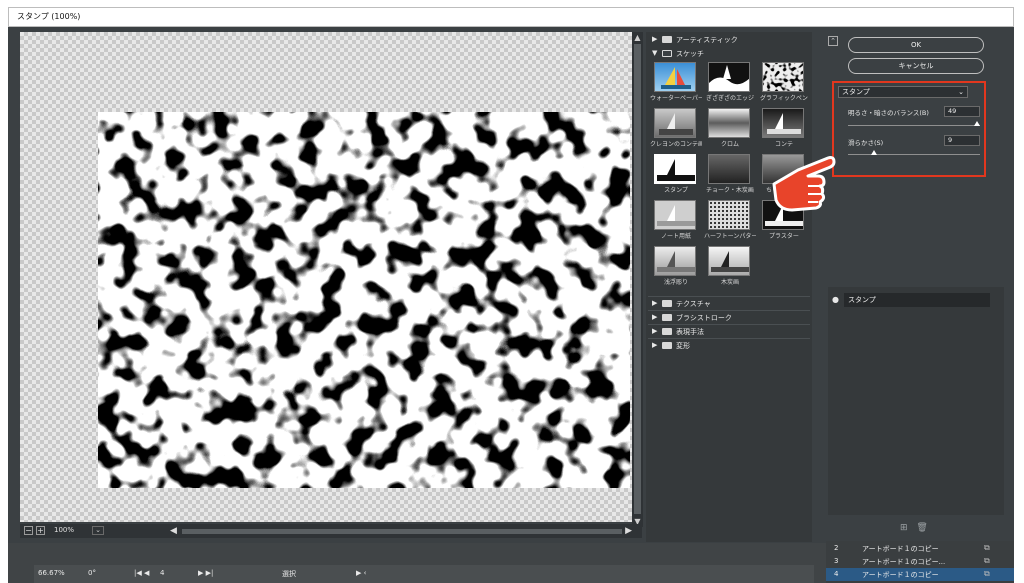 Image resolution: width=1024 pixels, height=583 pixels. What do you see at coordinates (914, 154) in the screenshot?
I see `smoothness-slider-track` at bounding box center [914, 154].